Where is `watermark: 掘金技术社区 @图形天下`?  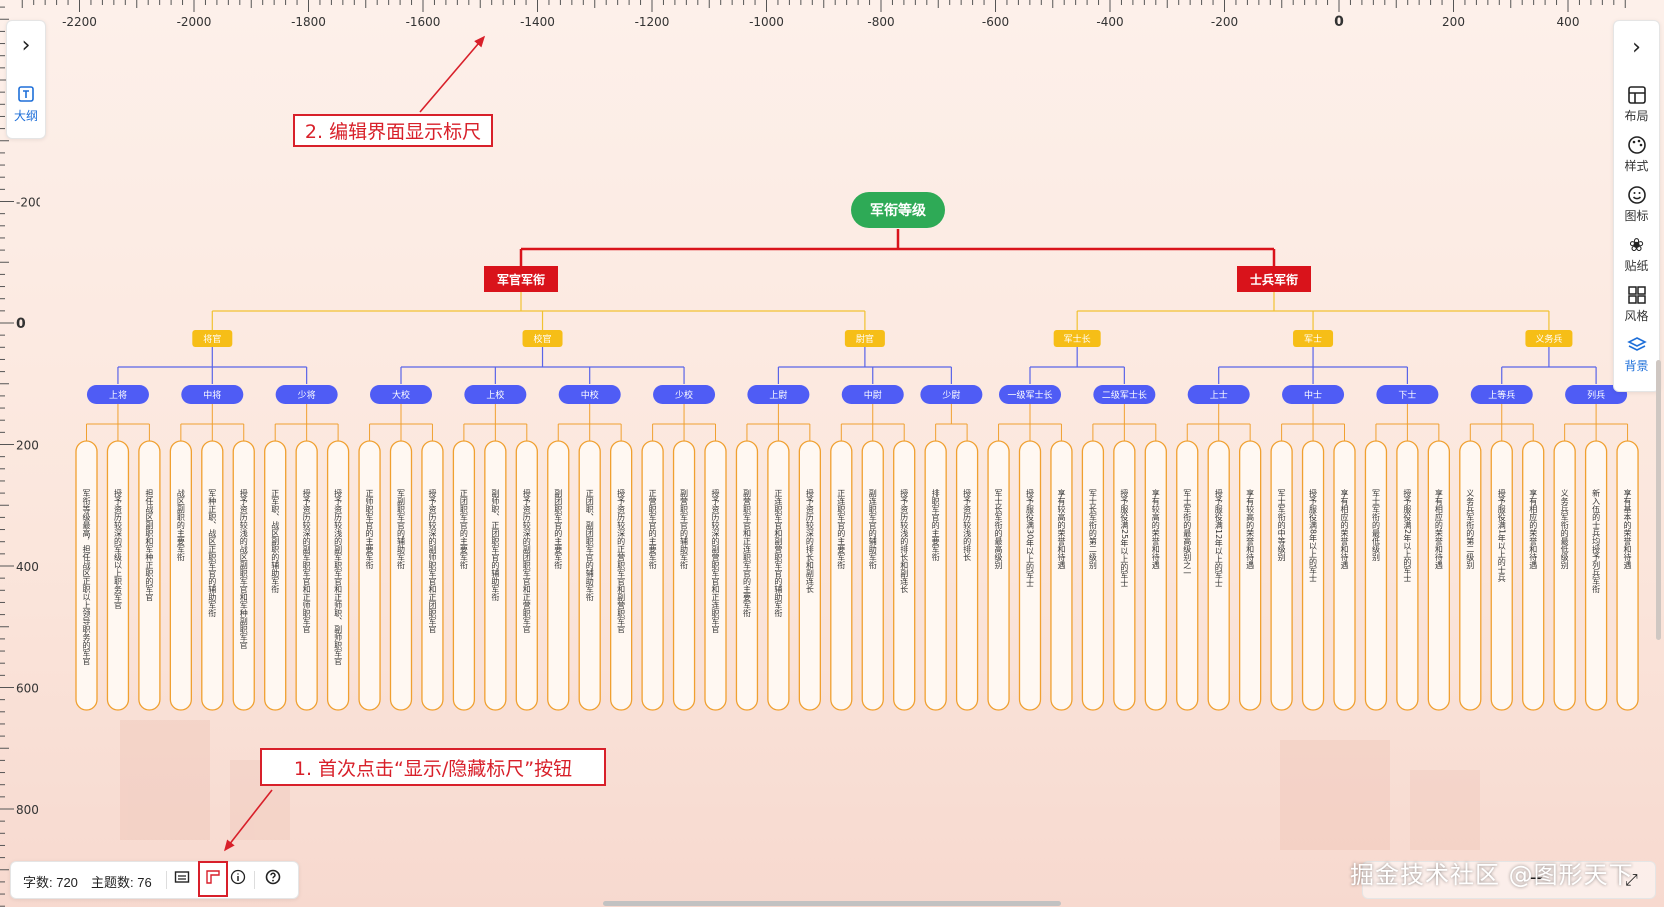
watermark: 掘金技术社区 @图形天下 is located at coordinates (1492, 875).